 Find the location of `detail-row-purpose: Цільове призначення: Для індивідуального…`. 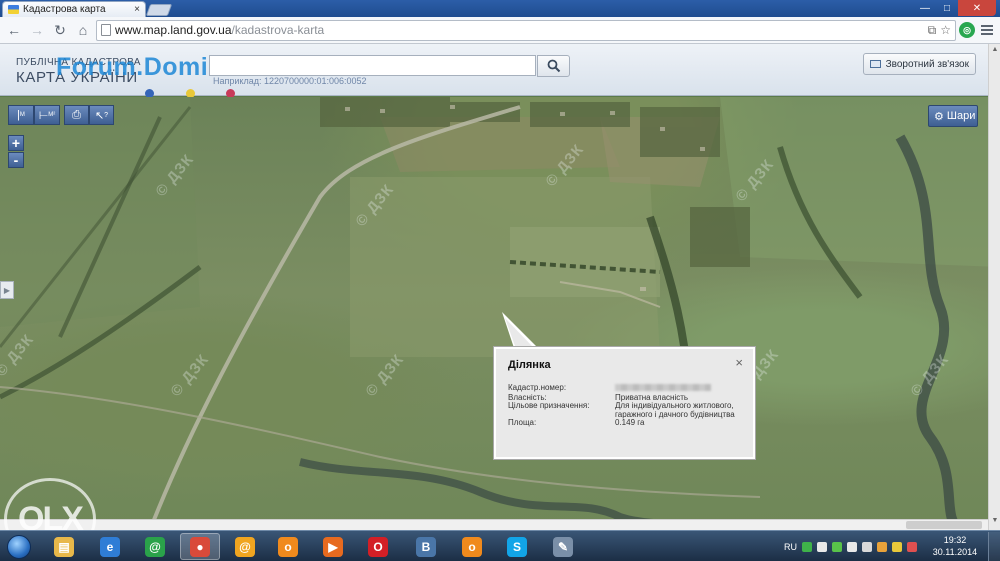

detail-row-purpose: Цільове призначення: Для індивідуального… is located at coordinates (624, 410).